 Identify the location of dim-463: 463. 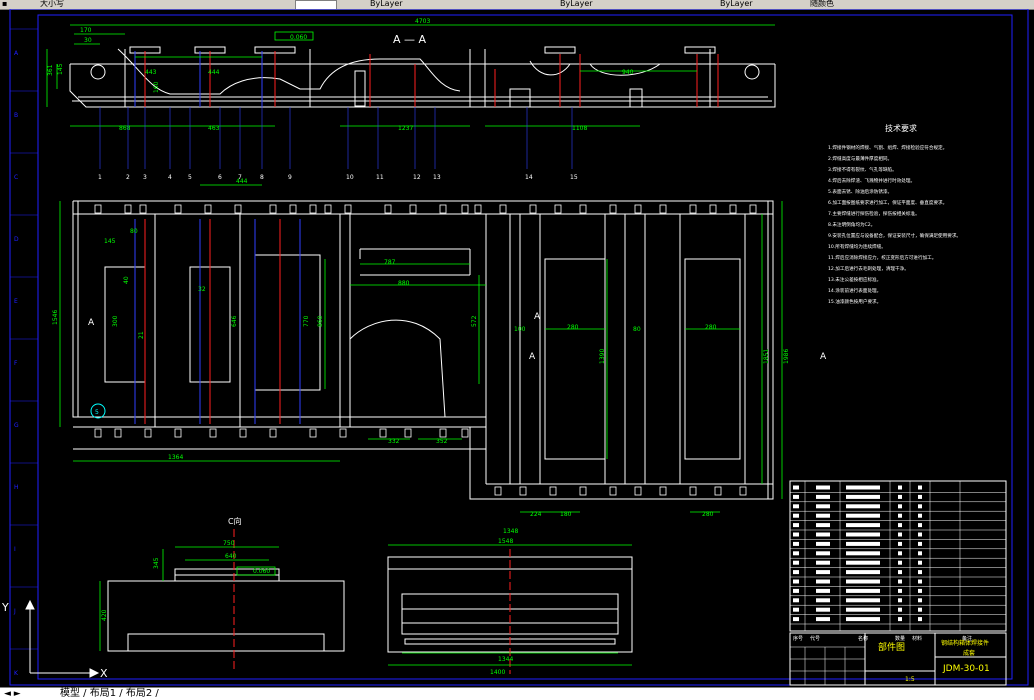
(214, 128).